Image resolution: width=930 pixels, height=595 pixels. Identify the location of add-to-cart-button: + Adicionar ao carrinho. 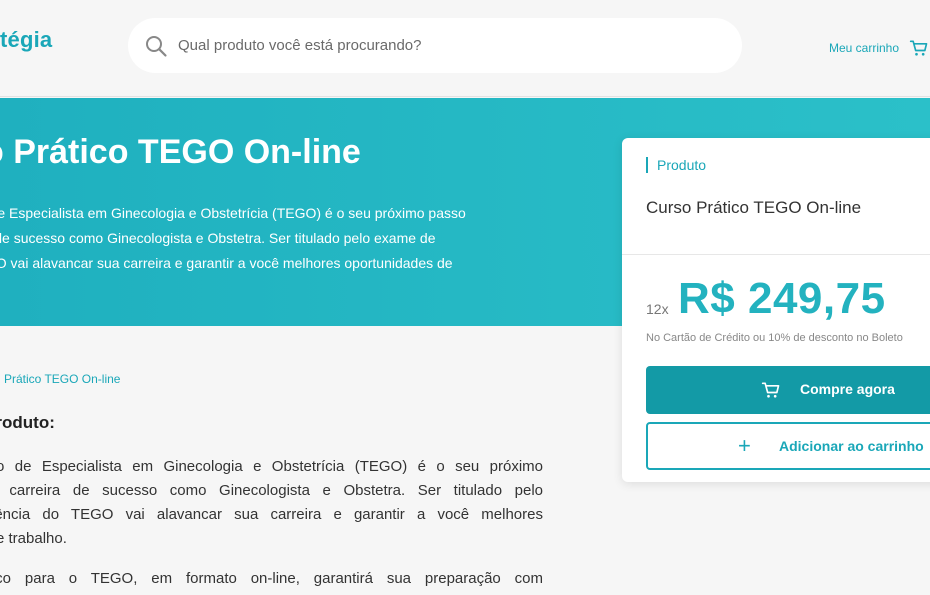
(788, 446).